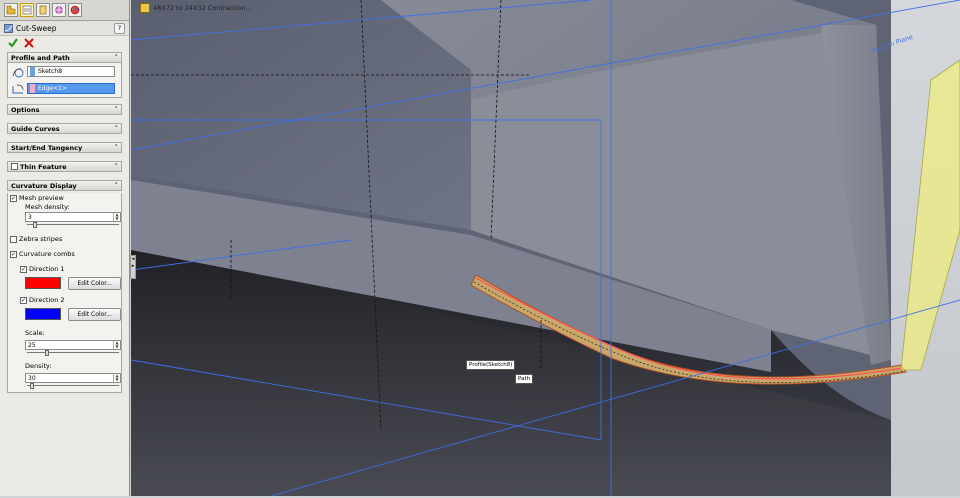 Image resolution: width=960 pixels, height=498 pixels. I want to click on palette-icon, so click(75, 10).